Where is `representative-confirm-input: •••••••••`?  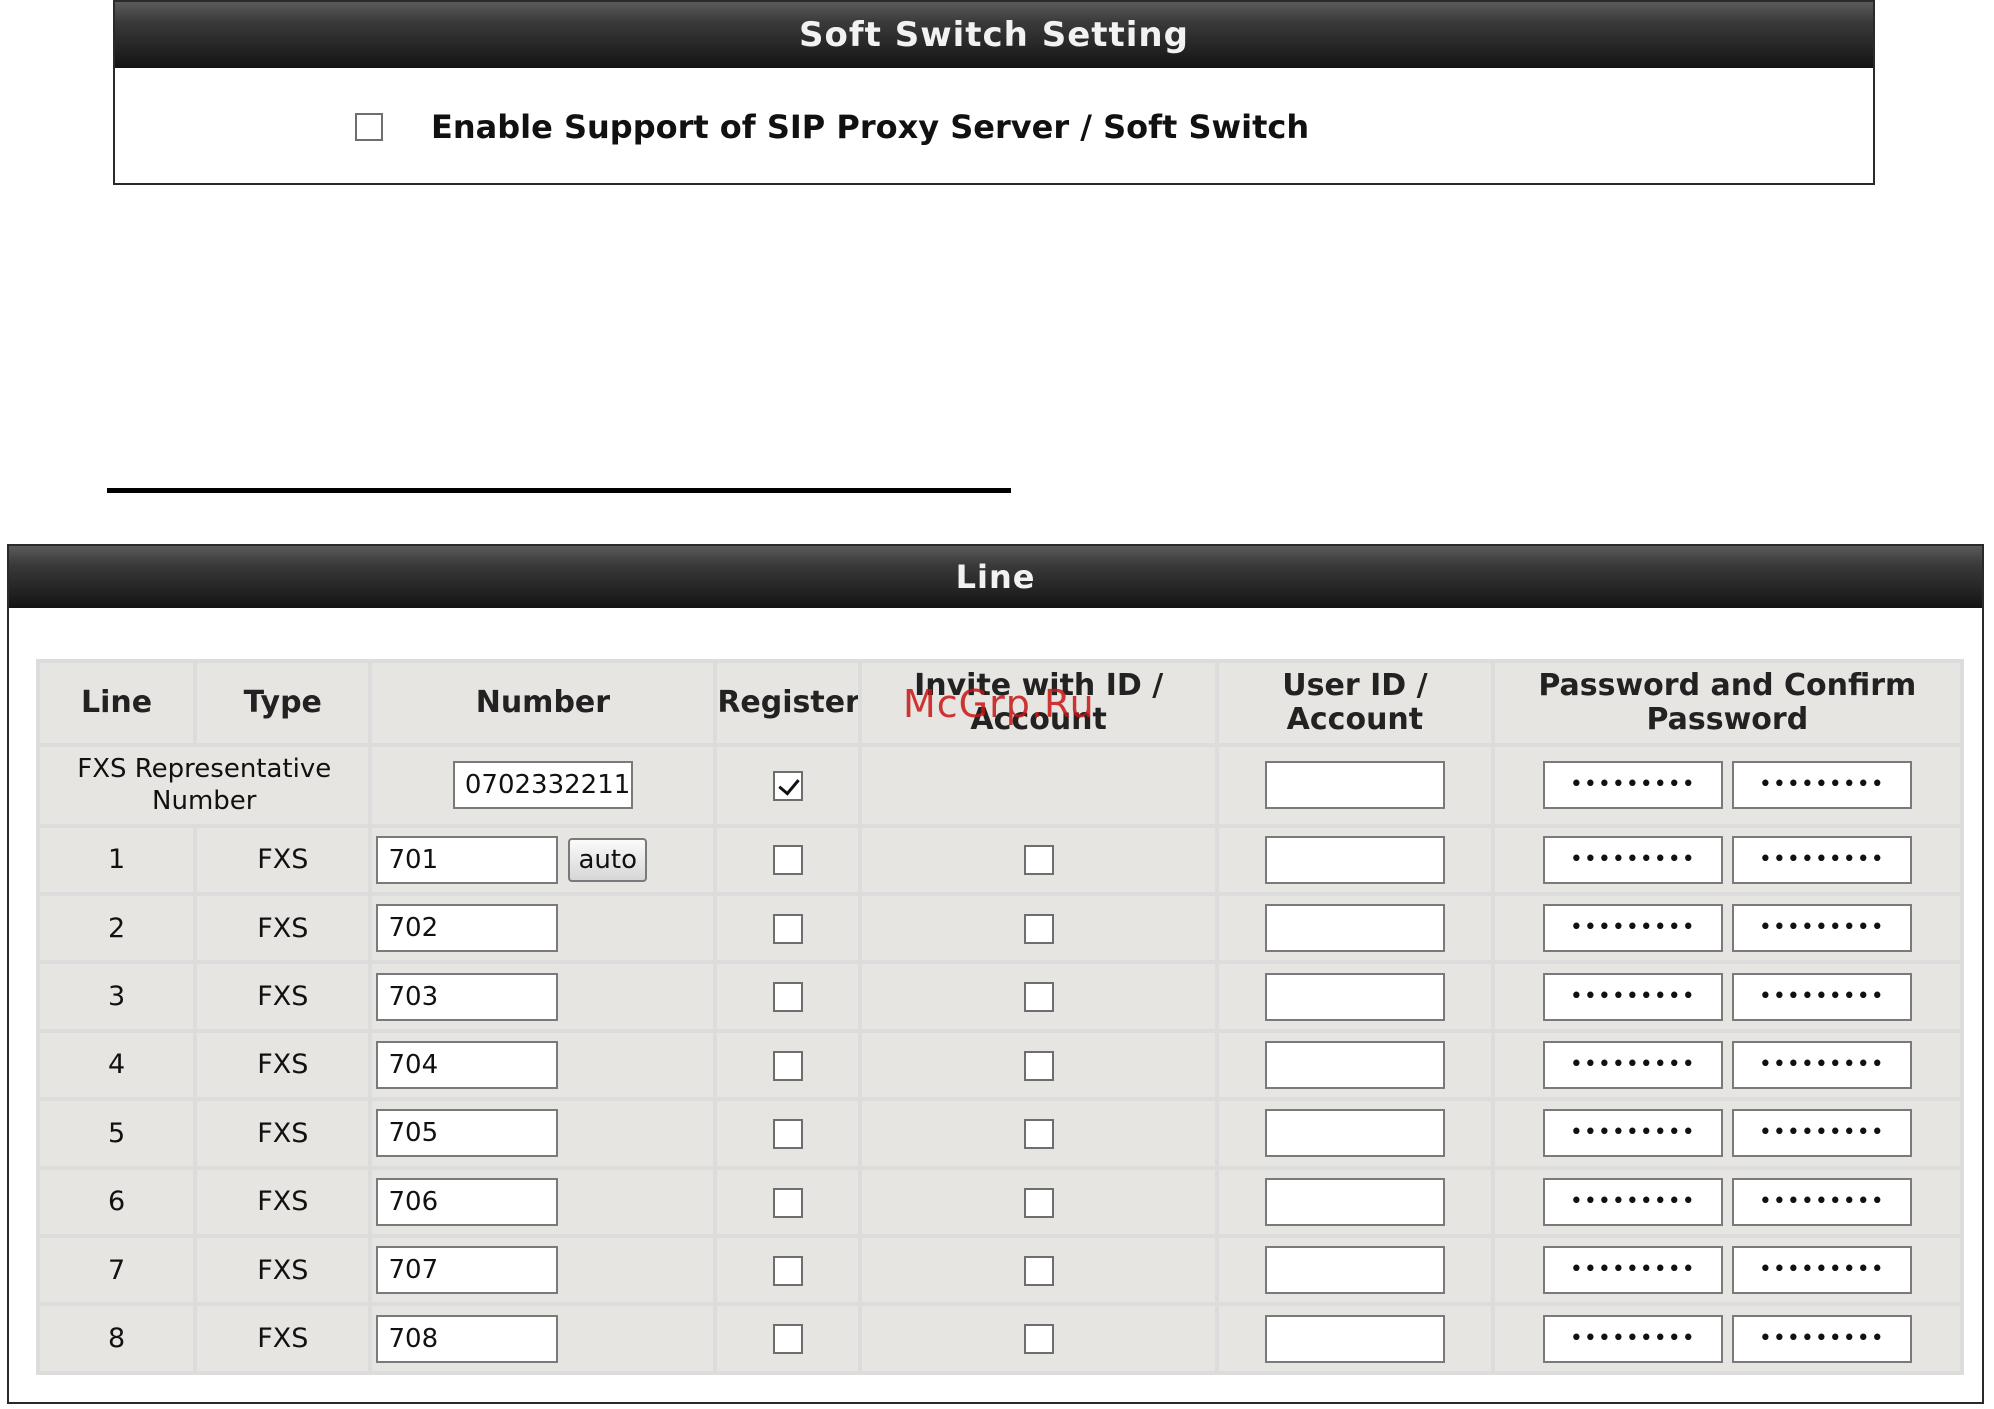 representative-confirm-input: ••••••••• is located at coordinates (1821, 785).